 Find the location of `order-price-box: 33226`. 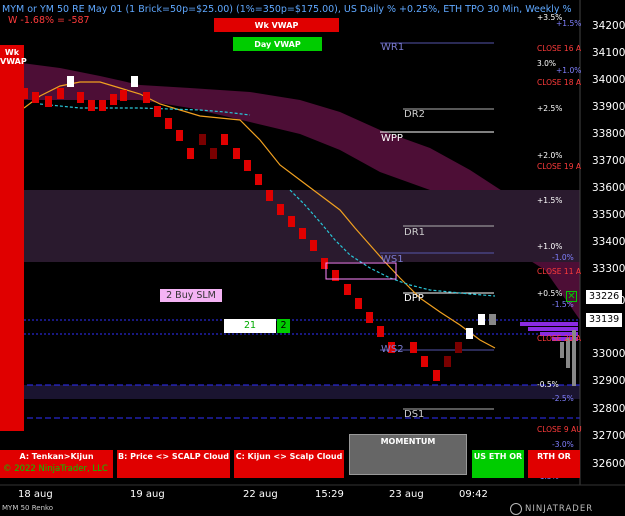

order-price-box: 33226 is located at coordinates (604, 297).